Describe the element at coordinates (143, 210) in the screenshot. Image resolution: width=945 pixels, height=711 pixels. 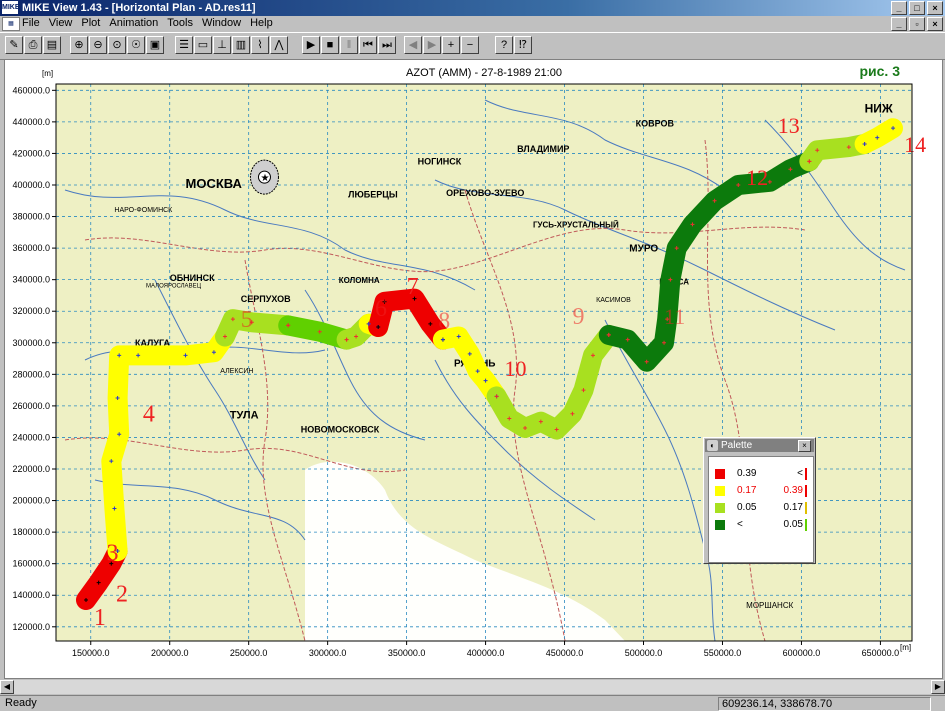
I see `place-label: НАРО-ФОМИНСК` at that location.